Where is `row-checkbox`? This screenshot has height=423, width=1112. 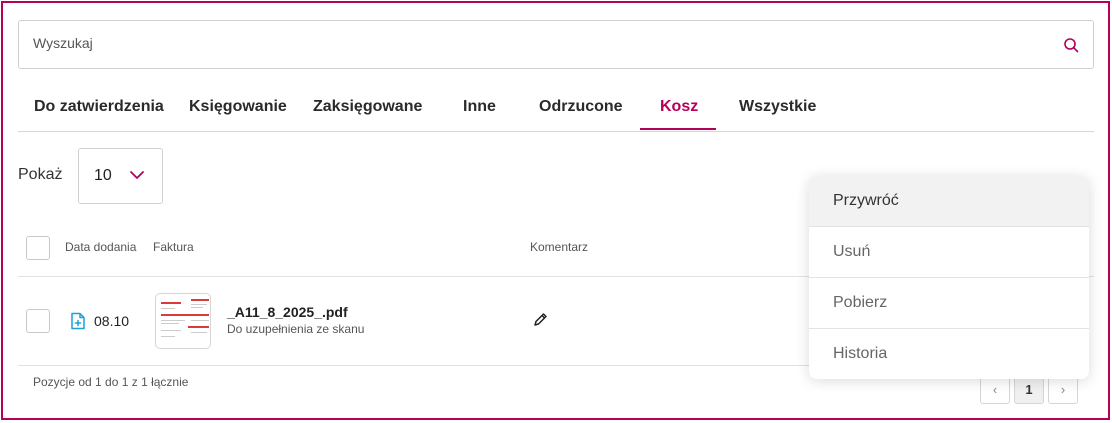
row-checkbox is located at coordinates (38, 321).